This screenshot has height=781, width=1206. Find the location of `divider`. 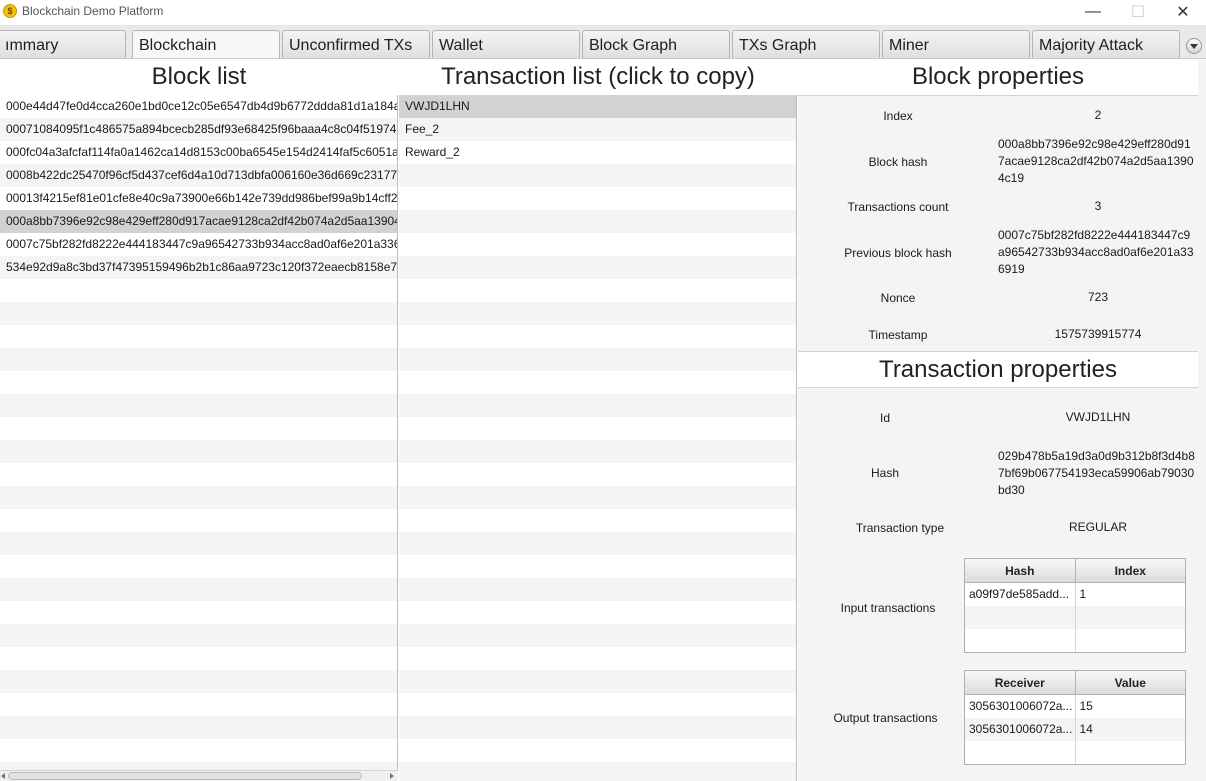

divider is located at coordinates (998, 387).